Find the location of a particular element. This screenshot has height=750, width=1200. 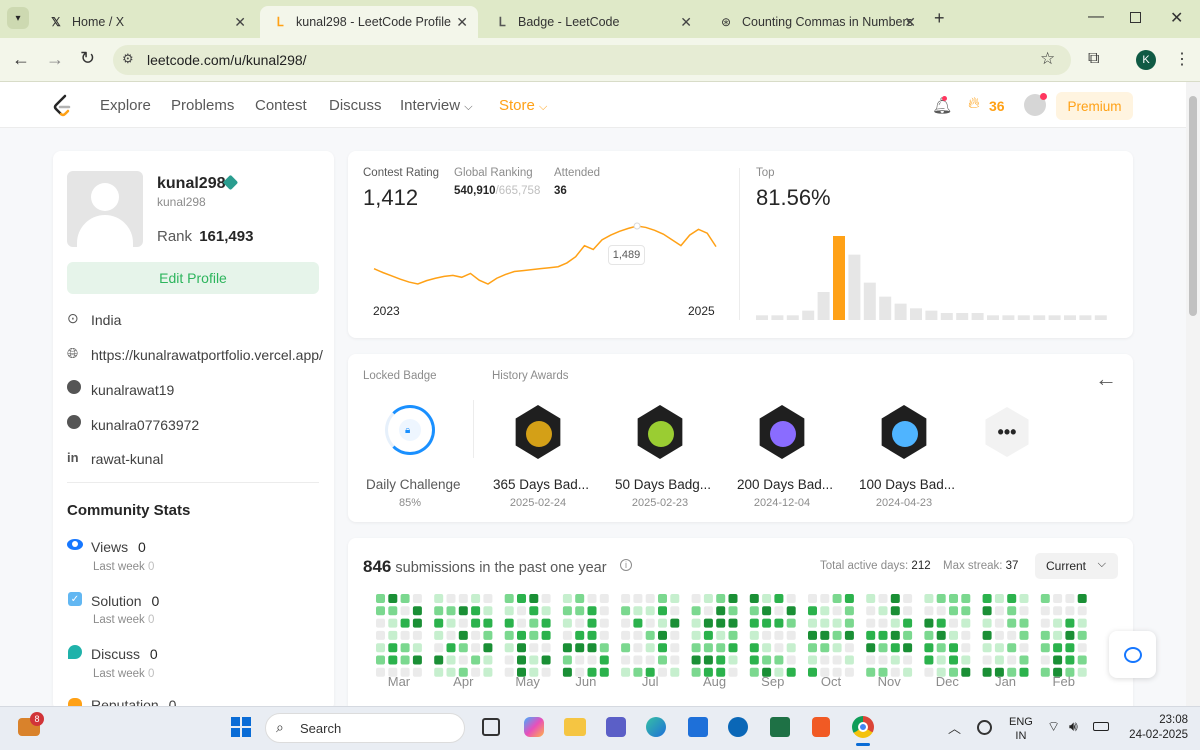

nav-problems: Problems is located at coordinates (202, 105).